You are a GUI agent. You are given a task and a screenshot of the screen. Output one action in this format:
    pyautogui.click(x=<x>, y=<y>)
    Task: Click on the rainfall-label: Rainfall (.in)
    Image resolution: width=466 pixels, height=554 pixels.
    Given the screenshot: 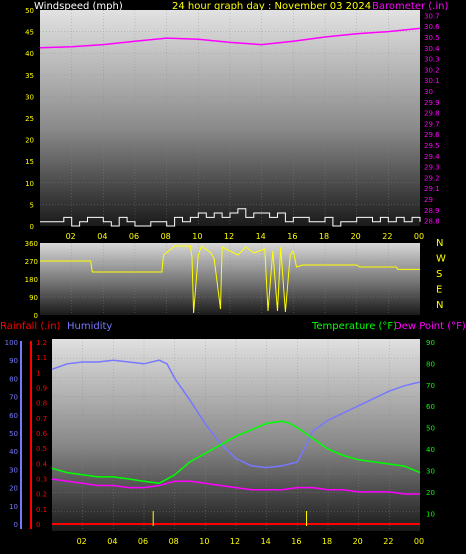 What is the action you would take?
    pyautogui.click(x=30, y=326)
    